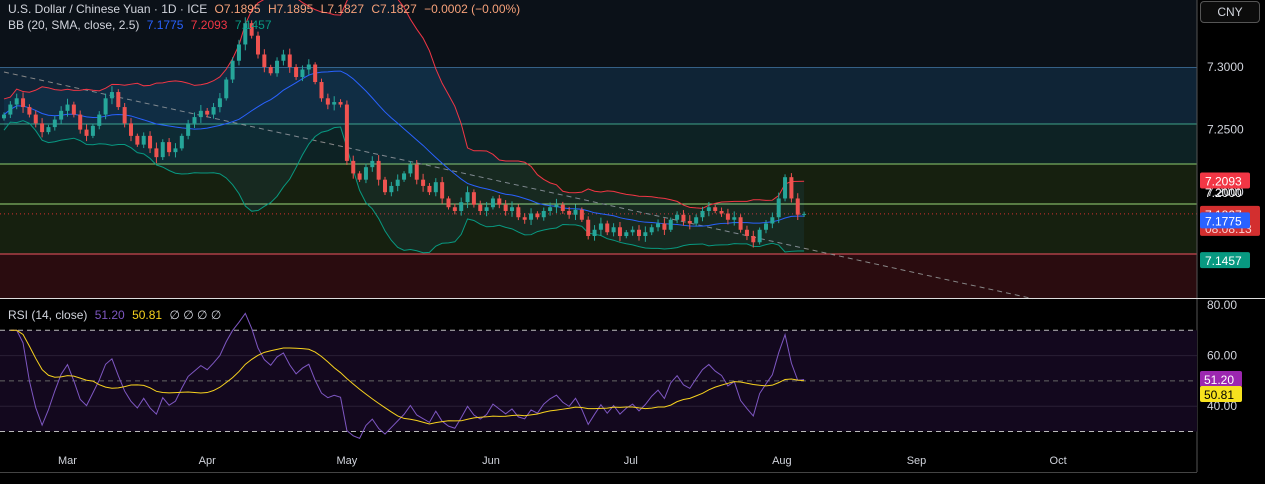  Describe the element at coordinates (195, 315) in the screenshot. I see `rsi-extra-values: ∅ ∅ ∅ ∅` at that location.